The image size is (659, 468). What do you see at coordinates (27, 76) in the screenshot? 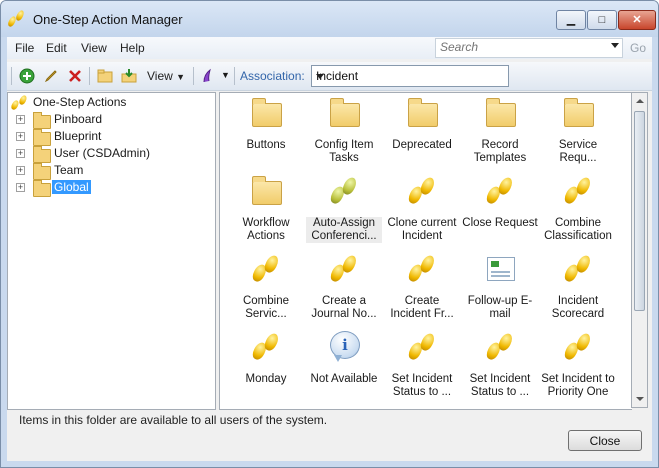
I see `add-icon` at bounding box center [27, 76].